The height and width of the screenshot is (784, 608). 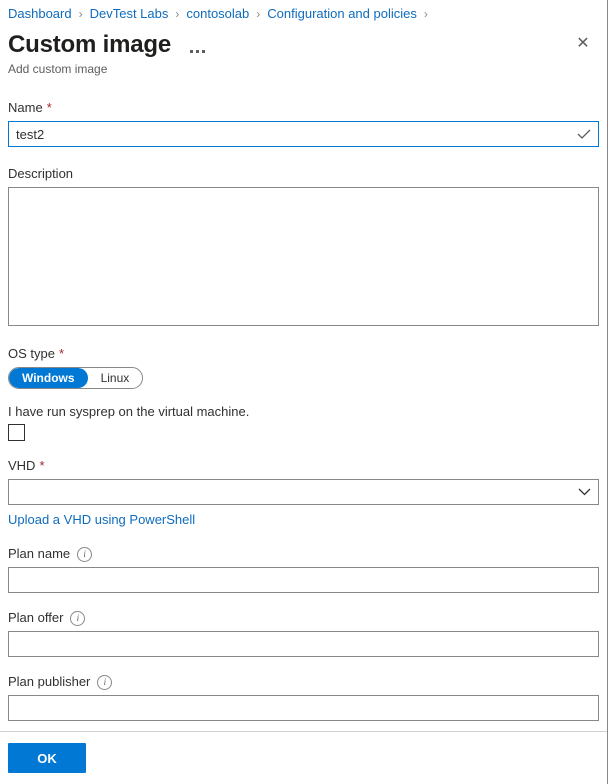 I want to click on field-plan-publisher: Plan publisher i, so click(x=303, y=697).